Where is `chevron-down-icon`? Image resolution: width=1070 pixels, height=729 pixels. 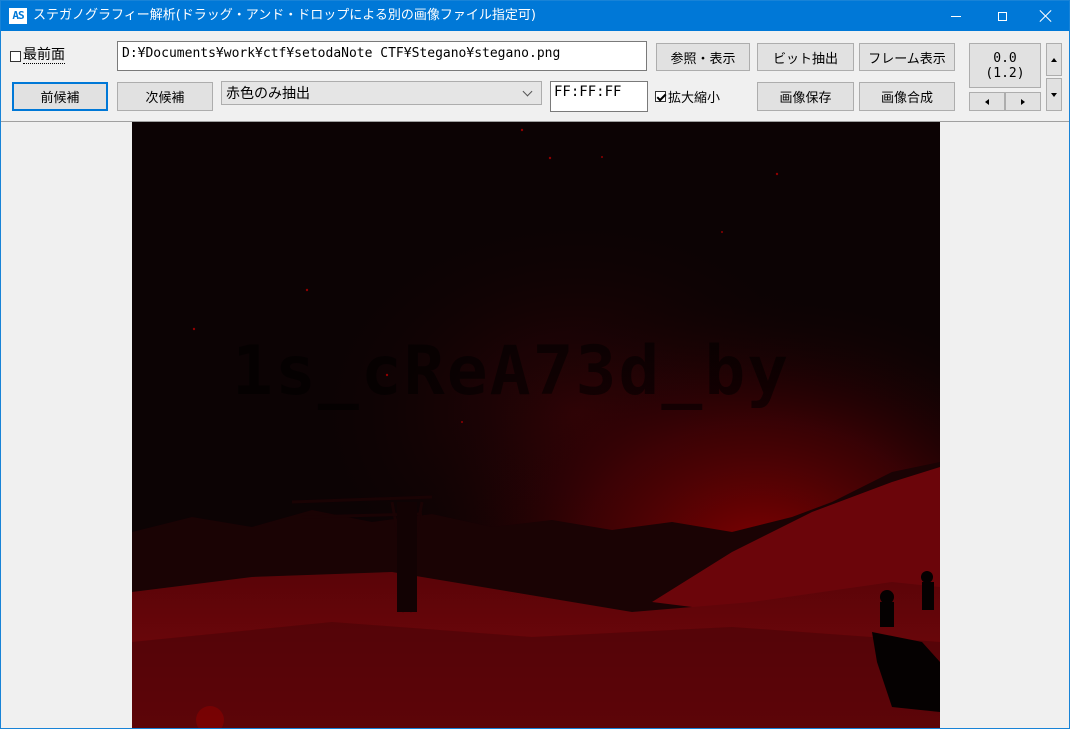
chevron-down-icon is located at coordinates (527, 91).